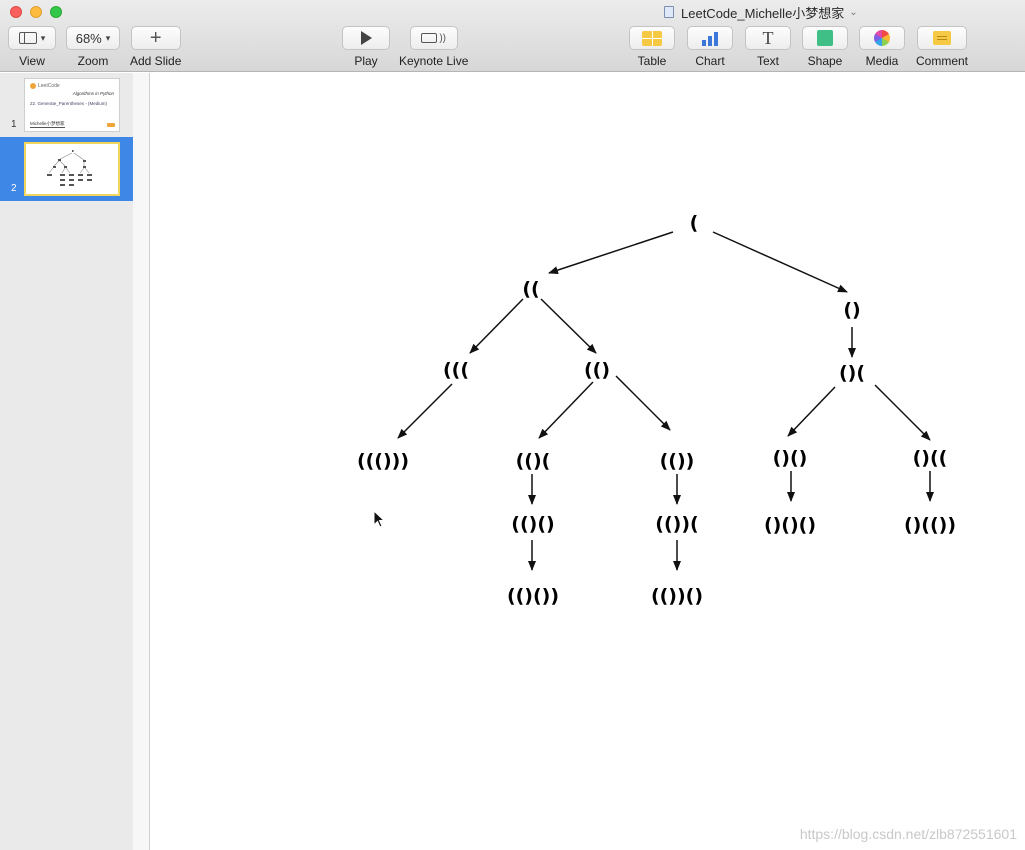 This screenshot has height=850, width=1025. I want to click on zoom-window-button, so click(56, 12).